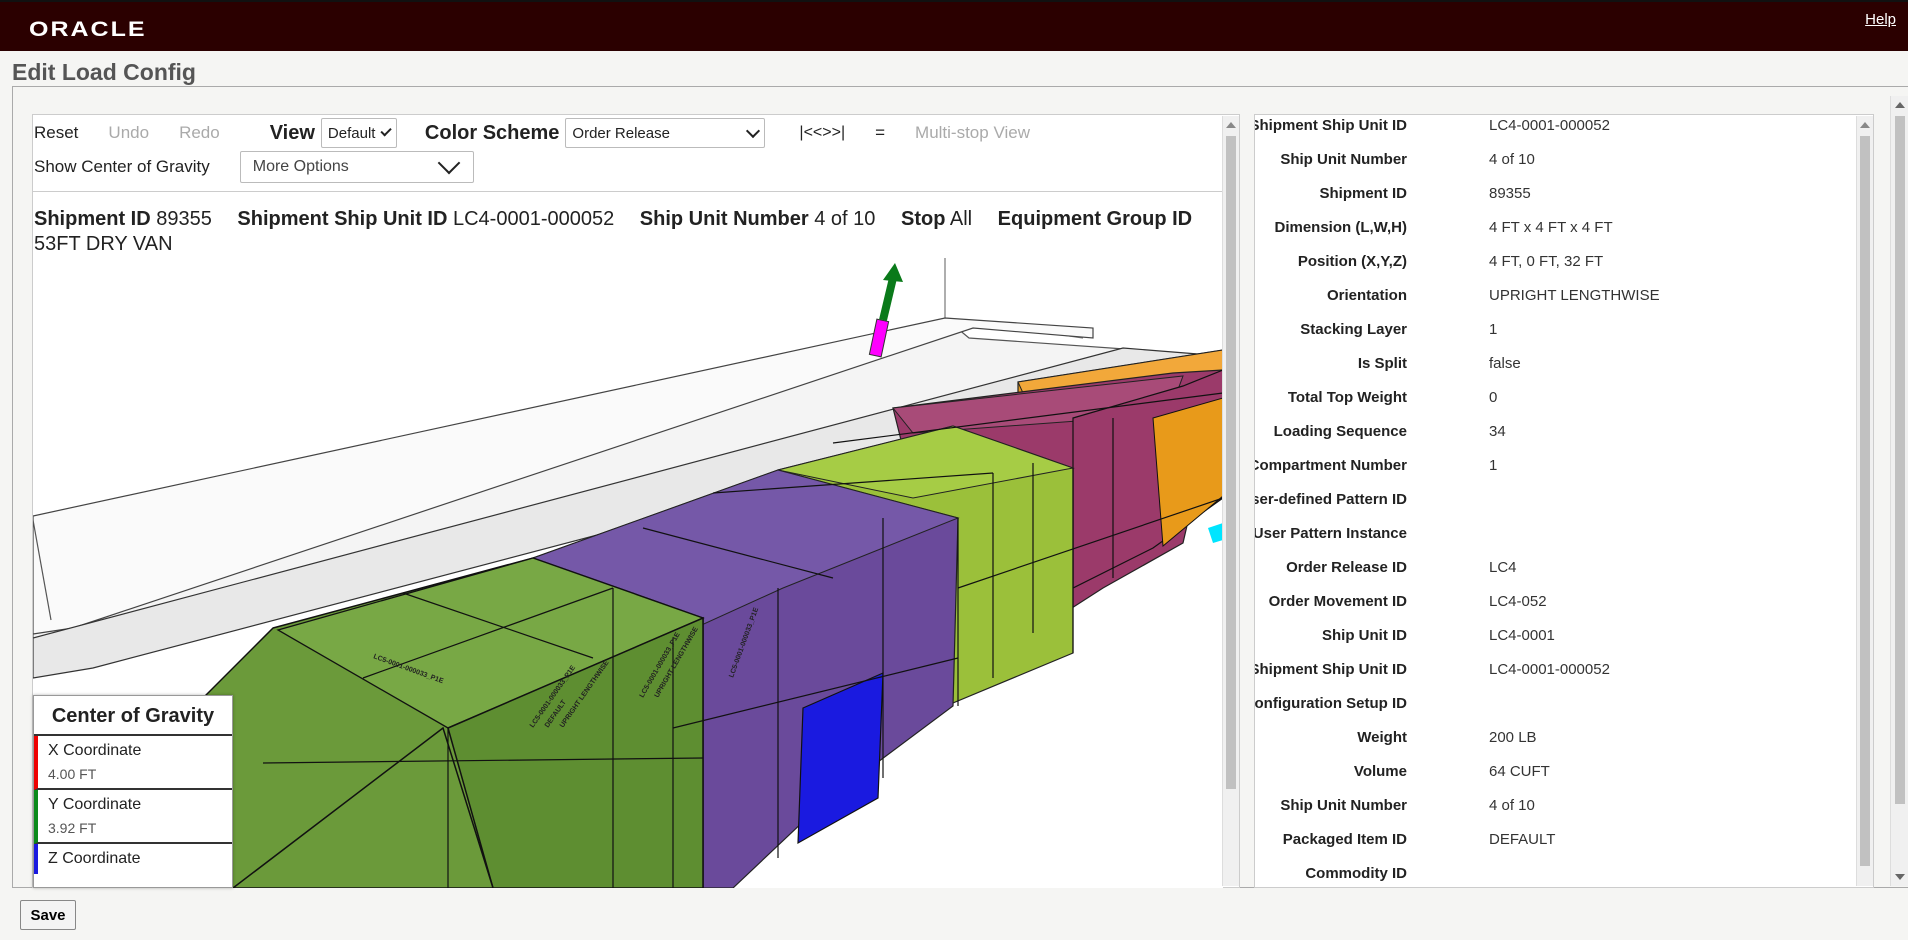 This screenshot has height=940, width=1908. What do you see at coordinates (1505, 363) in the screenshot?
I see `detail-value: false` at bounding box center [1505, 363].